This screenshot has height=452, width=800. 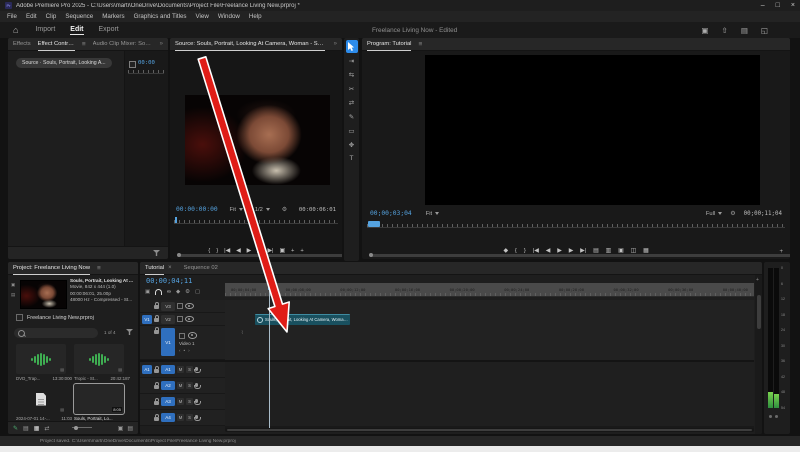 What do you see at coordinates (76, 427) in the screenshot?
I see `zoom-slider-knob` at bounding box center [76, 427].